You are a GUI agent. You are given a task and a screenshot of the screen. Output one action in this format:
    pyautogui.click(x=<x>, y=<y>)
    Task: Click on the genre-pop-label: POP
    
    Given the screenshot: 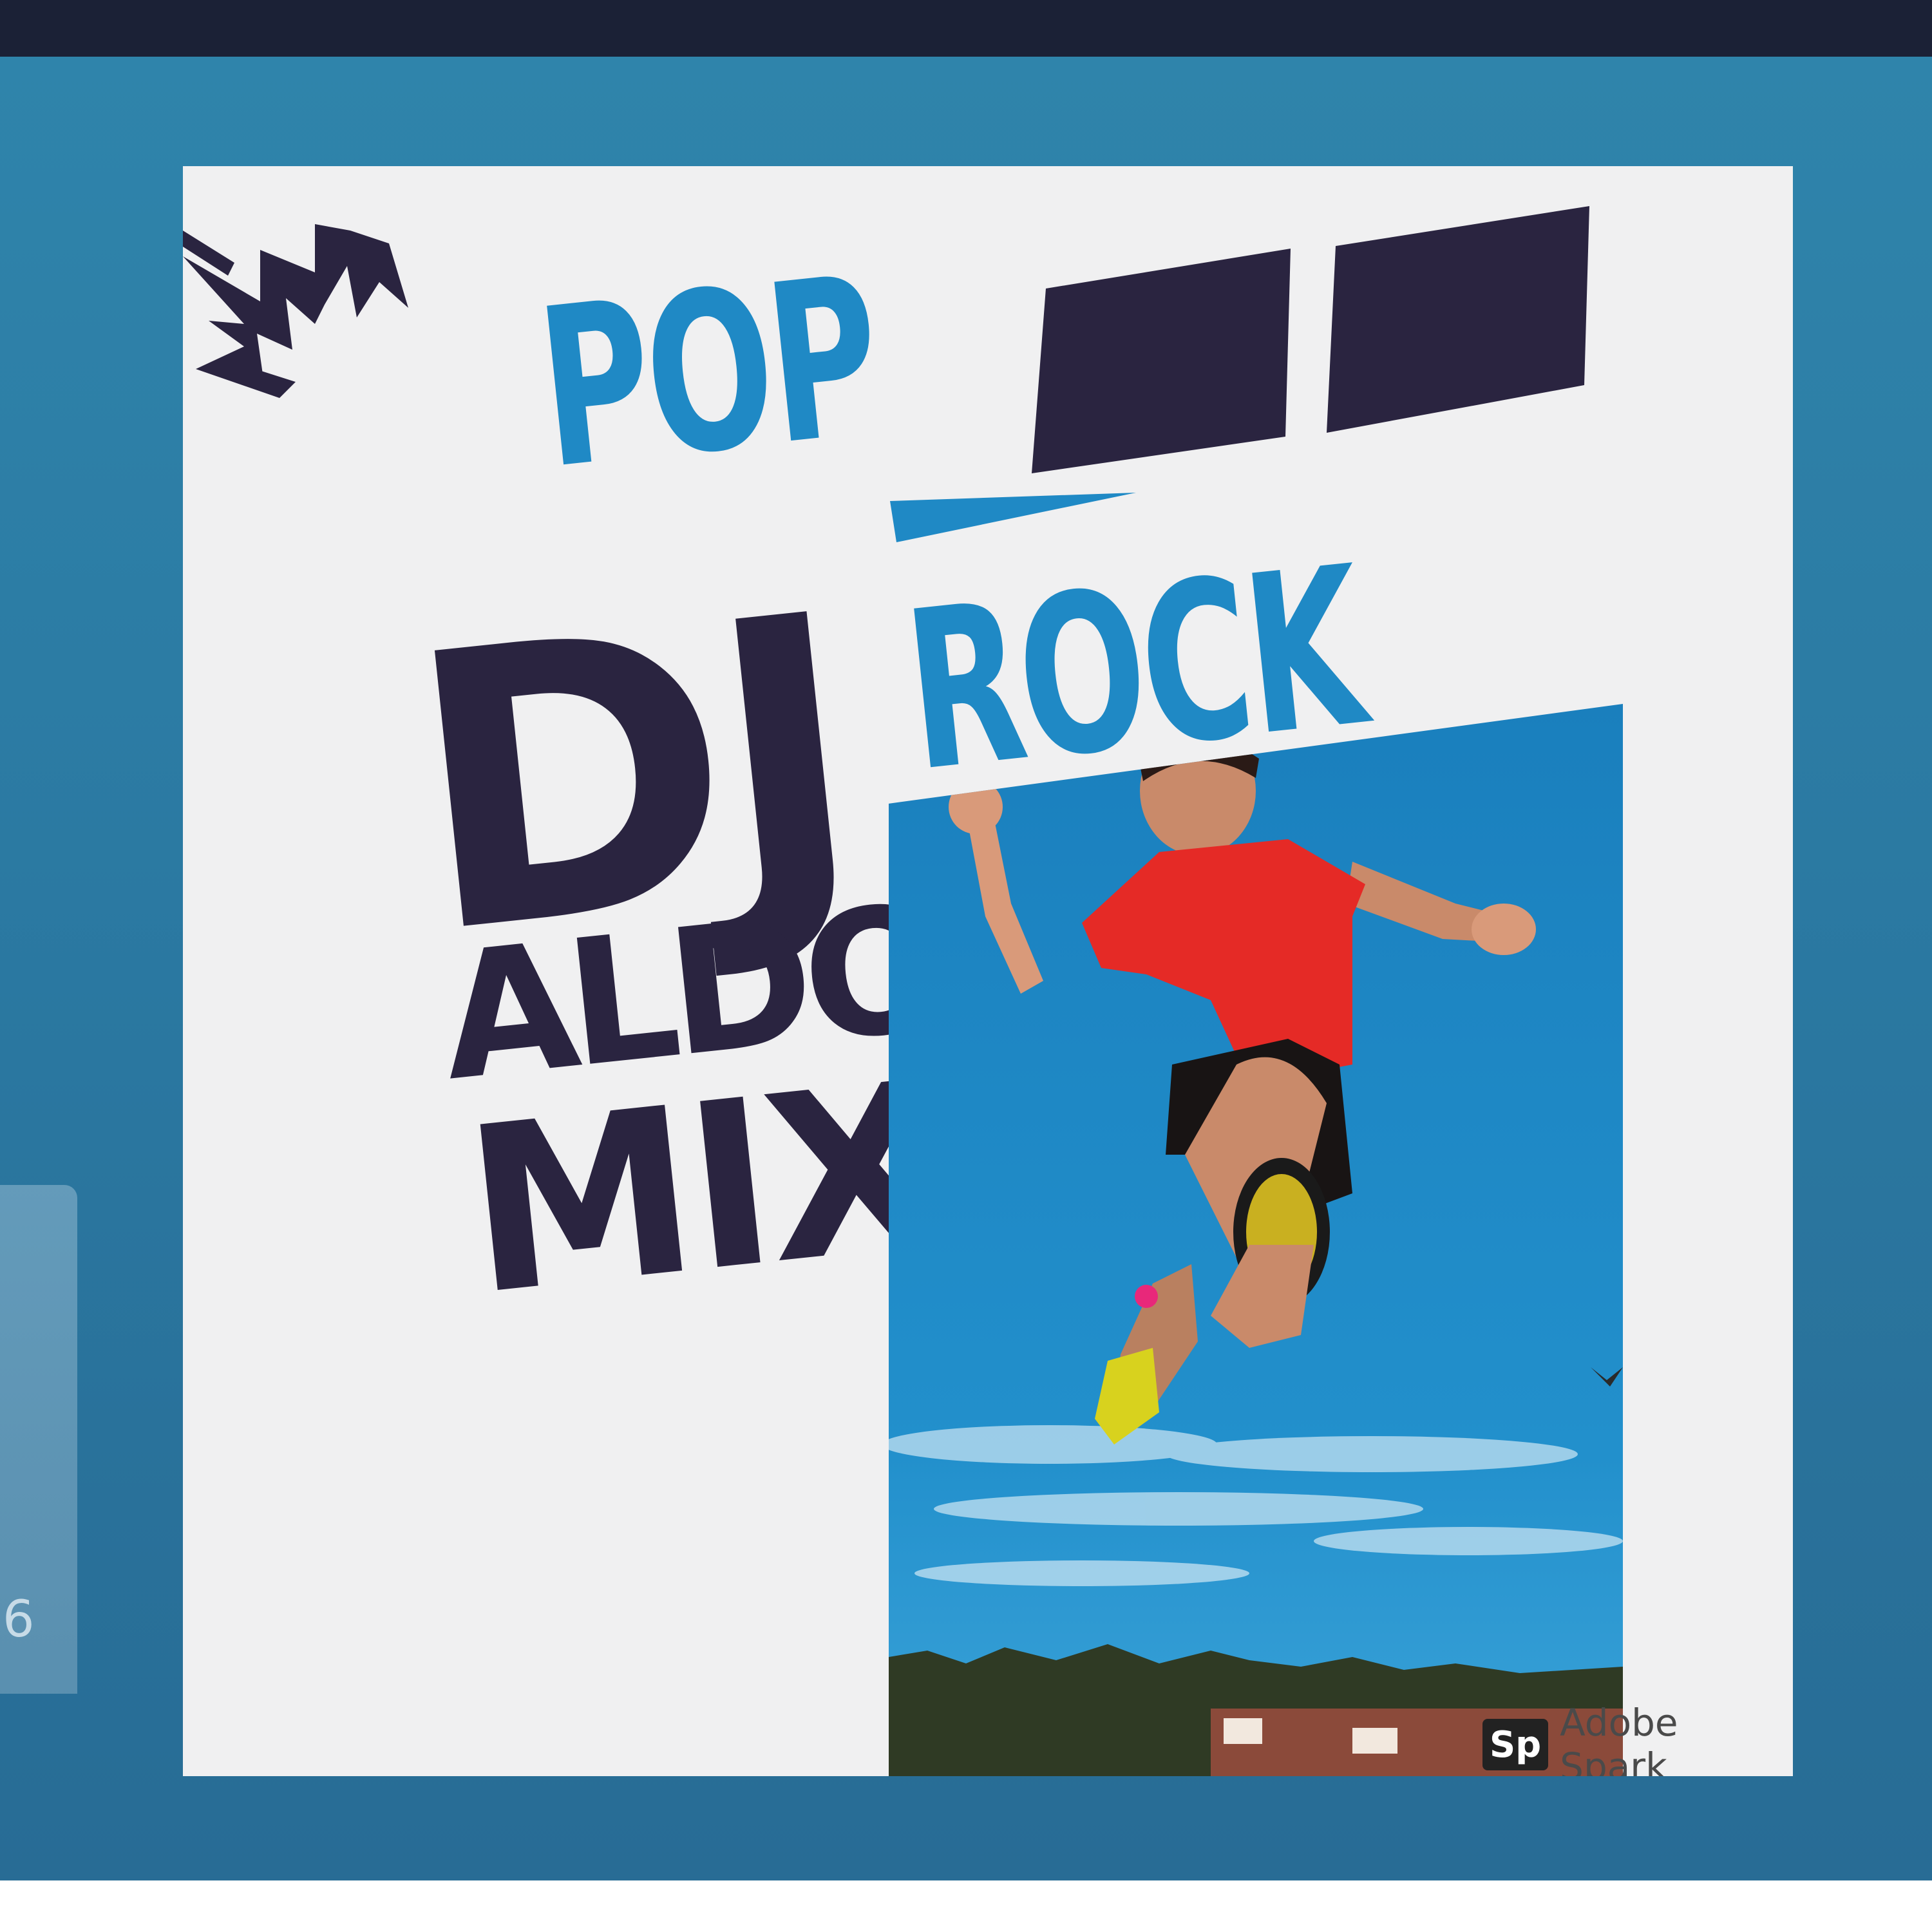 What is the action you would take?
    pyautogui.click(x=709, y=373)
    